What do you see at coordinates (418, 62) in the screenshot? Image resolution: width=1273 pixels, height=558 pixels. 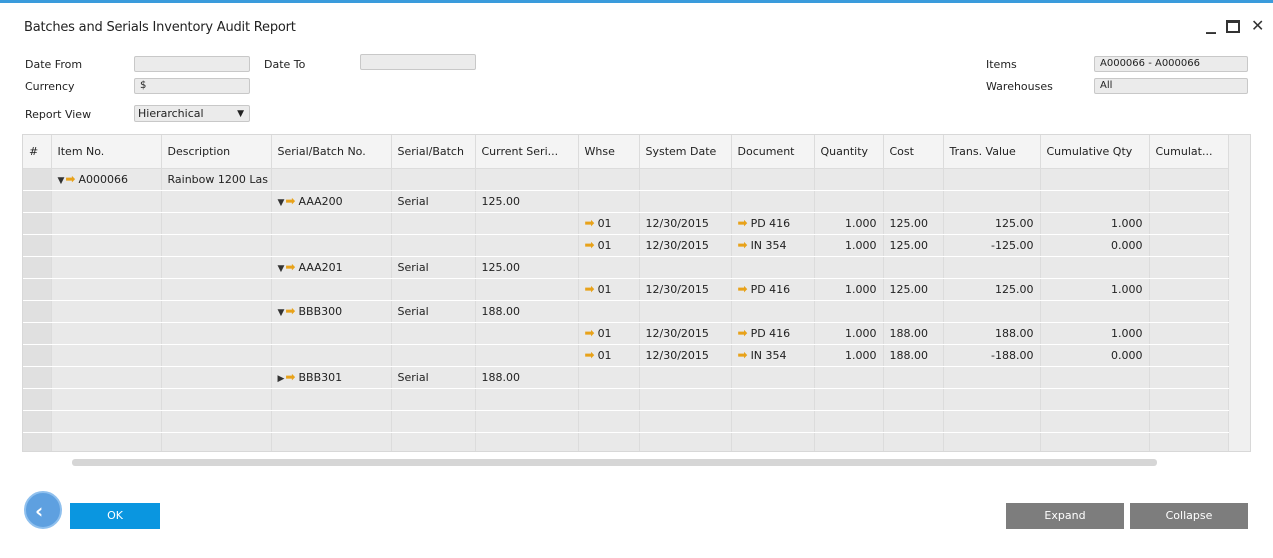 I see `date-to-field` at bounding box center [418, 62].